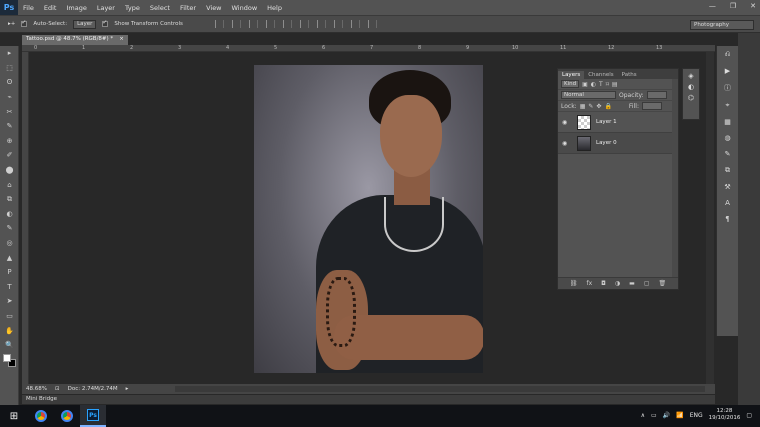  I want to click on add-mask-icon: ◘, so click(603, 283).